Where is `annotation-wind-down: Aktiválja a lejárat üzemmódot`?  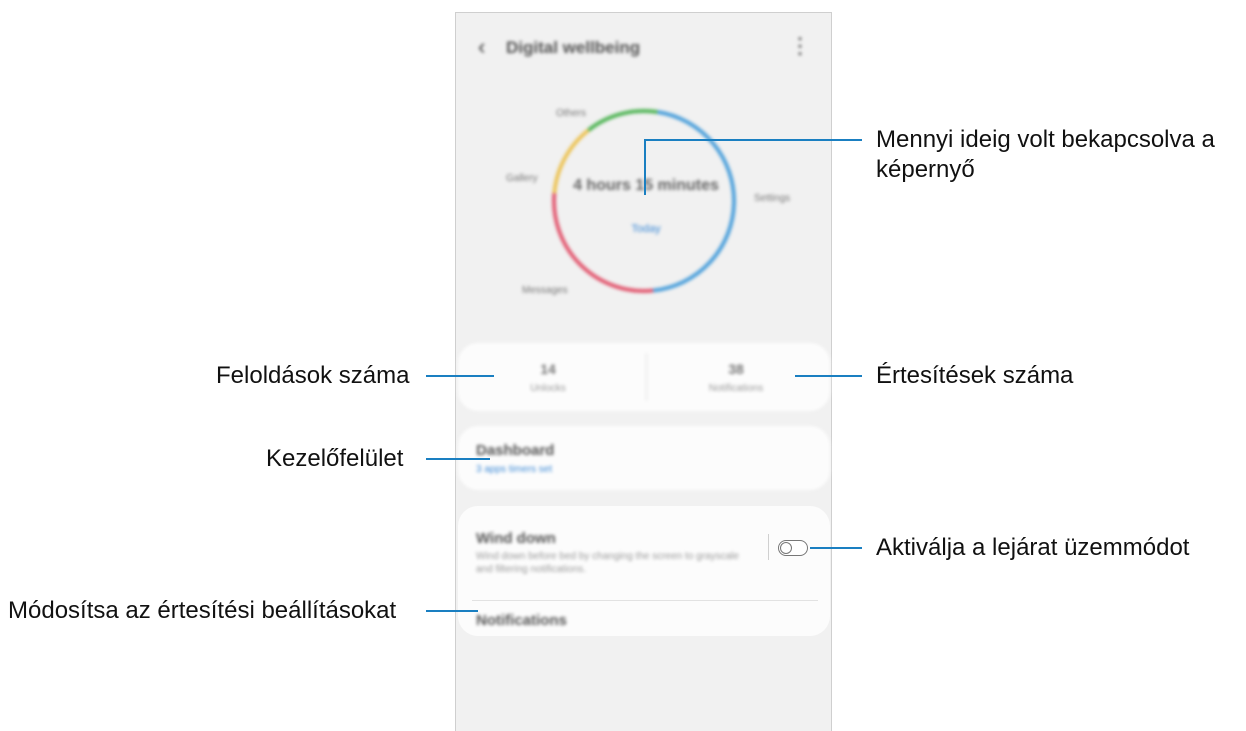 annotation-wind-down: Aktiválja a lejárat üzemmódot is located at coordinates (1033, 547).